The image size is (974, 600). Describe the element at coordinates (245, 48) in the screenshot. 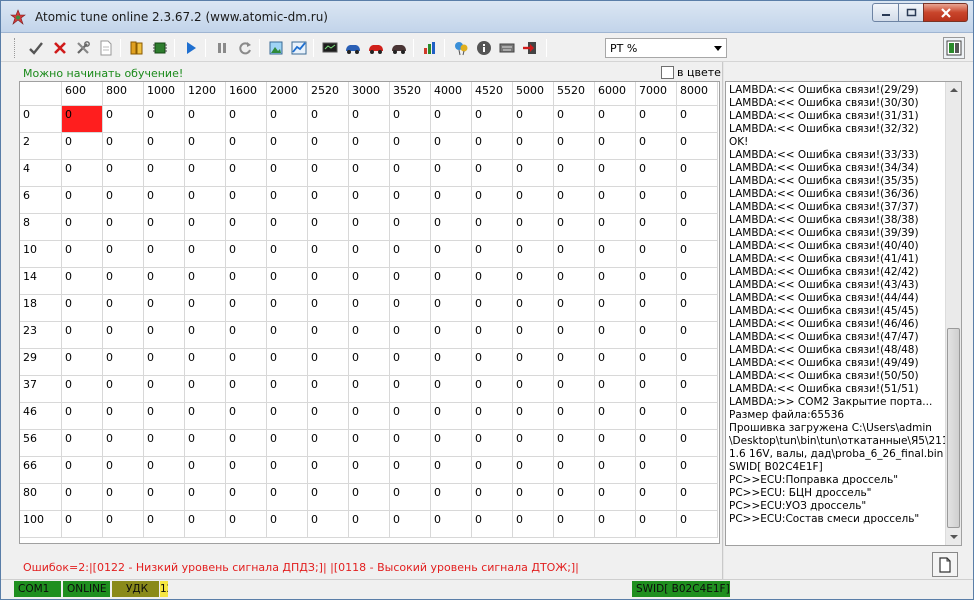

I see `refresh-button` at that location.